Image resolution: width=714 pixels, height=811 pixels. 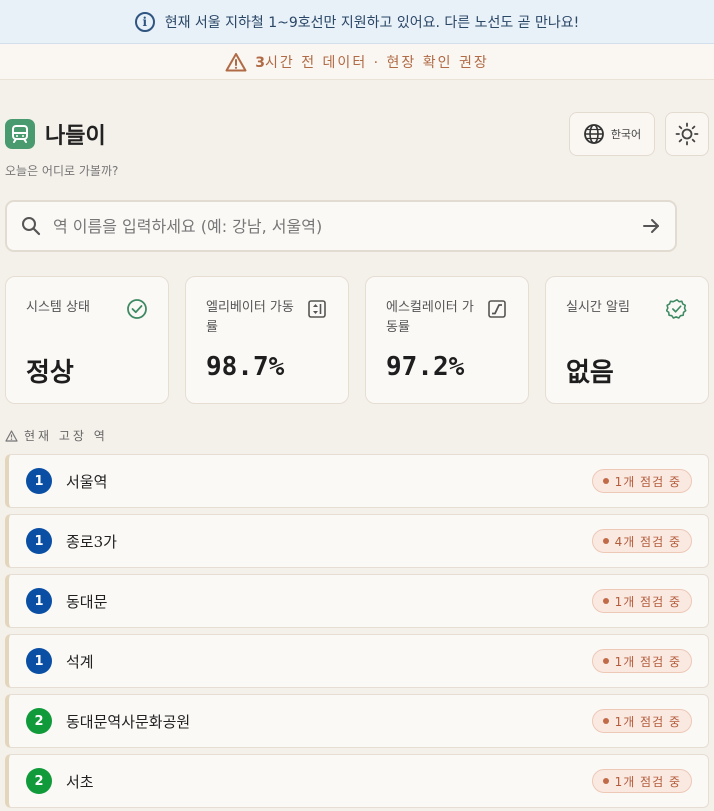 I want to click on stale-data-text: 시간 전 데이터 · 현장 확인 권장, so click(x=377, y=62).